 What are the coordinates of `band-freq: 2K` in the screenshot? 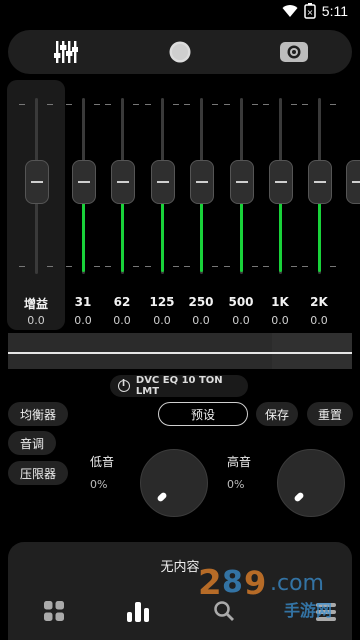 It's located at (319, 302).